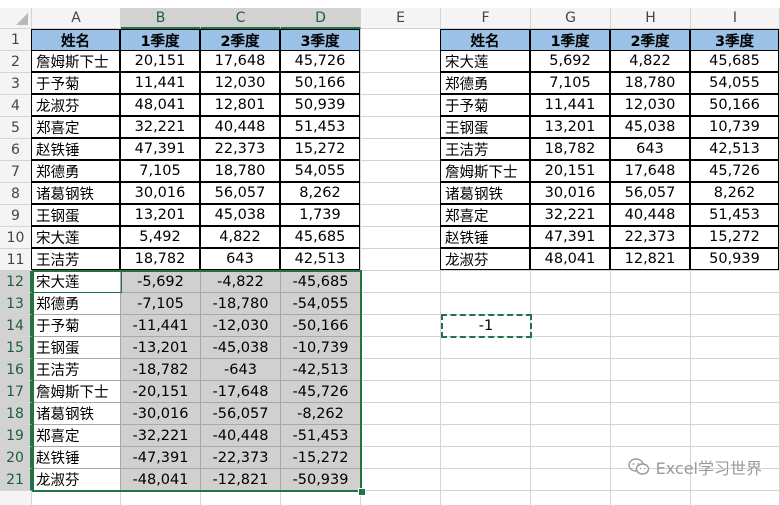  What do you see at coordinates (321, 414) in the screenshot?
I see `result-table-value-cell: -8,262` at bounding box center [321, 414].